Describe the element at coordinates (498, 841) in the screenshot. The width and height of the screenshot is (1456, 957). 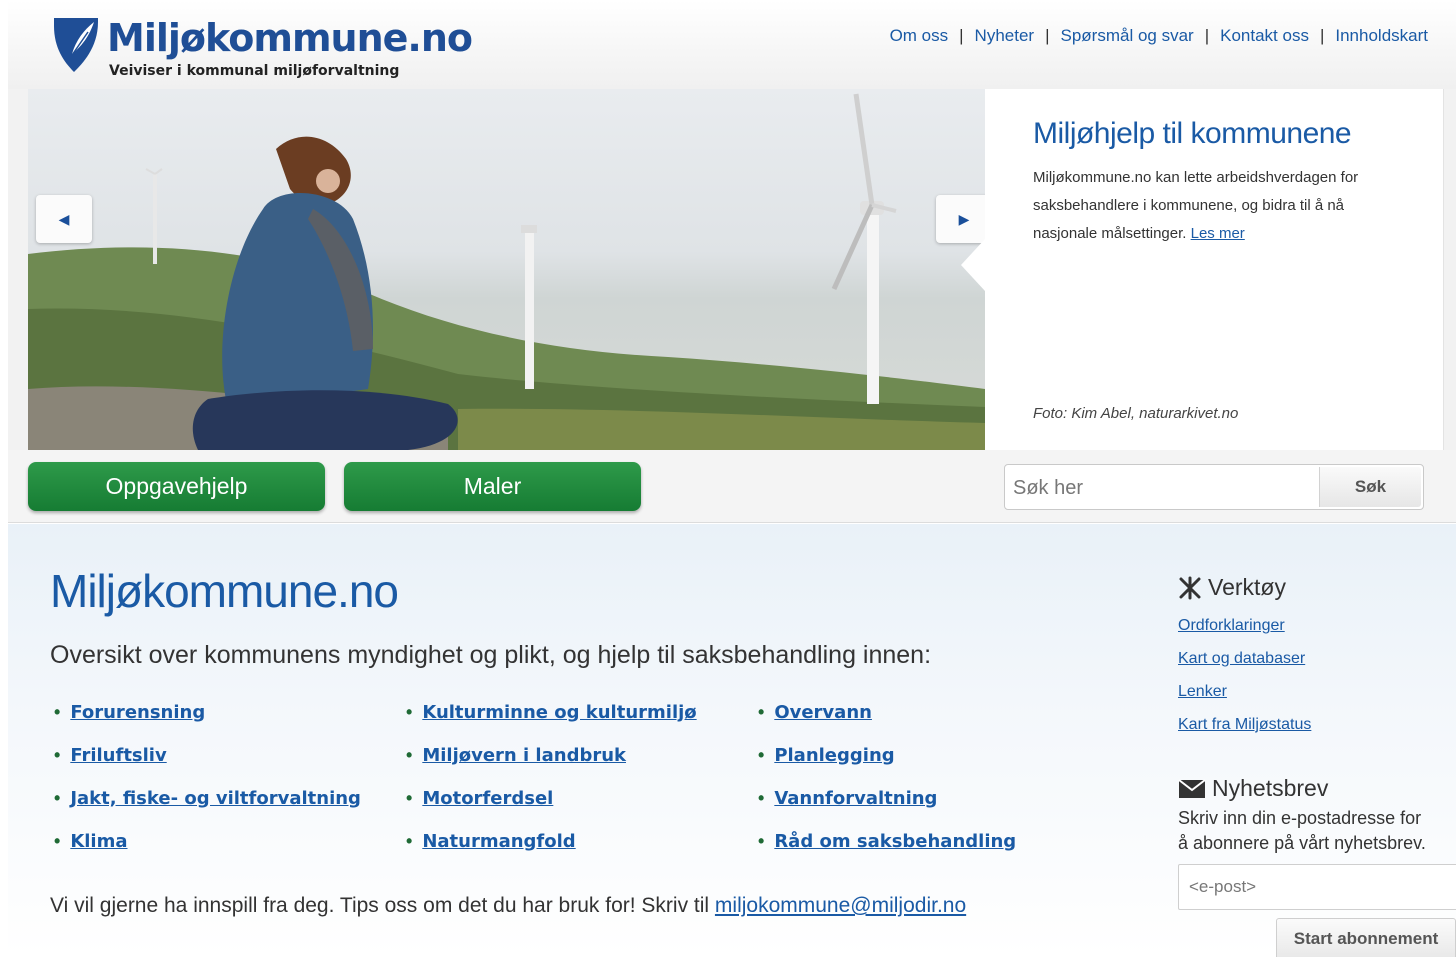
I see `topic-link-naturmangfold: Naturmangfold` at that location.